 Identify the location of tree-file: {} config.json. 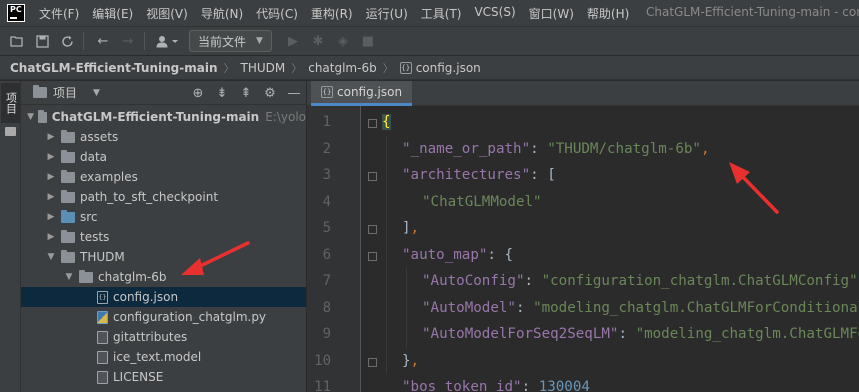
(163, 297).